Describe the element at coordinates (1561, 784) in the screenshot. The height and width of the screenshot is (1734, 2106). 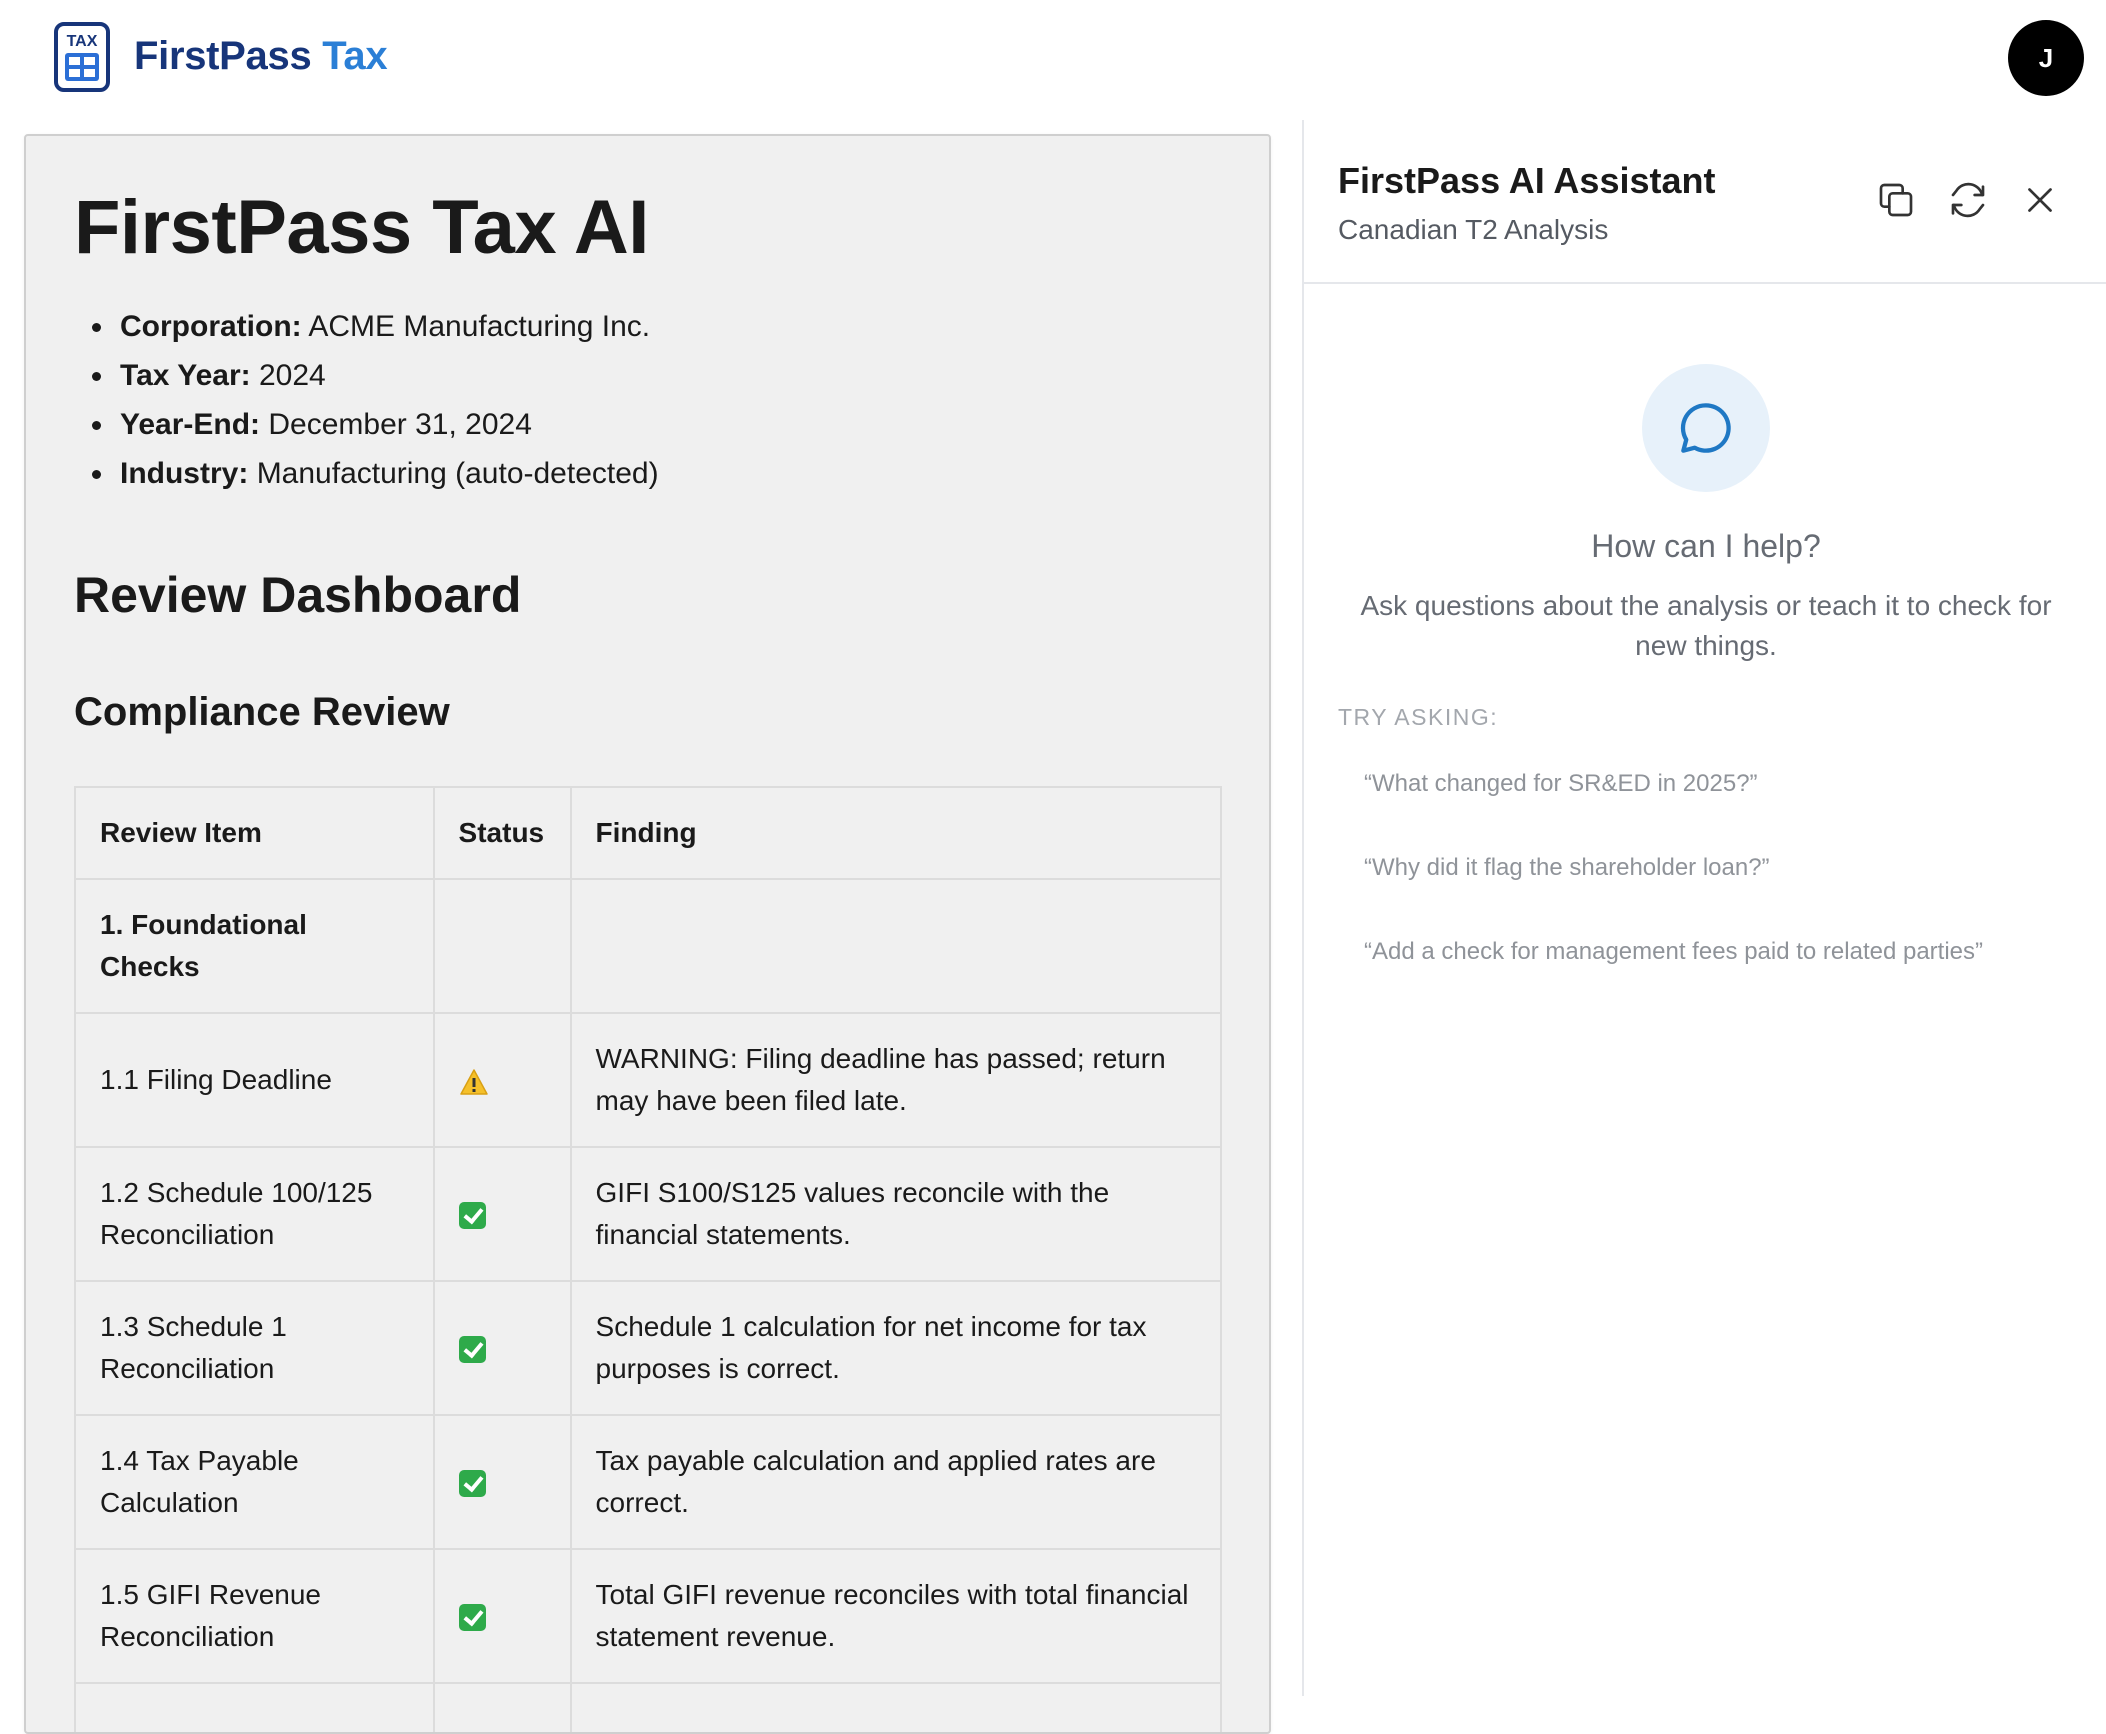
I see `suggestion-prompt: “What changed for SR&ED in 2025?”` at that location.